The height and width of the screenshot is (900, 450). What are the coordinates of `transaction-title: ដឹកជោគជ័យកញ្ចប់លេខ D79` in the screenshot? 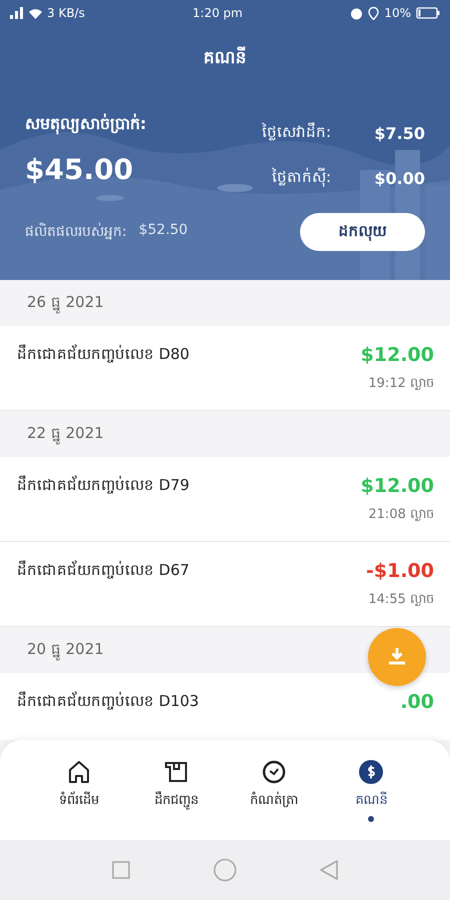 It's located at (103, 485).